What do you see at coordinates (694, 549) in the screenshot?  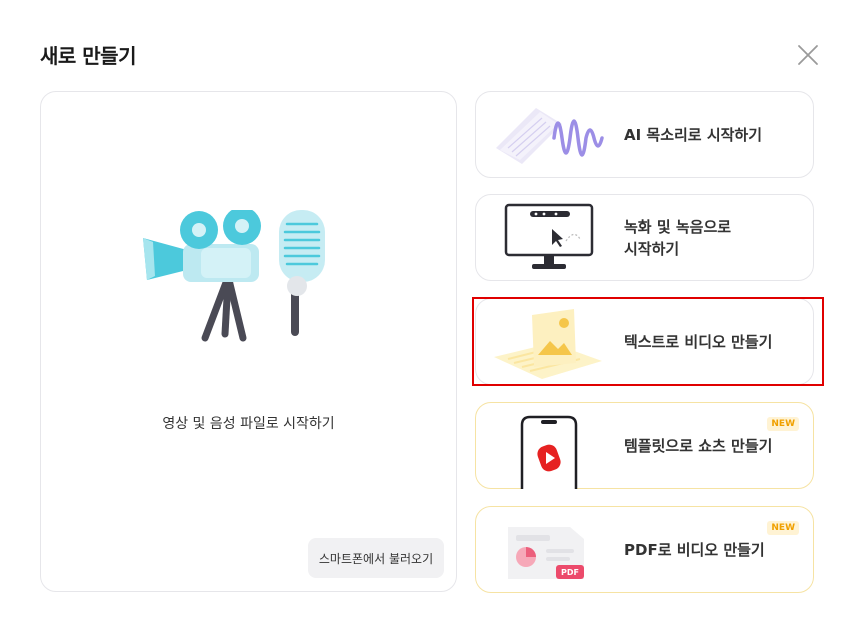 I see `pdf-to-video-label: PDF로 비디오 만들기` at bounding box center [694, 549].